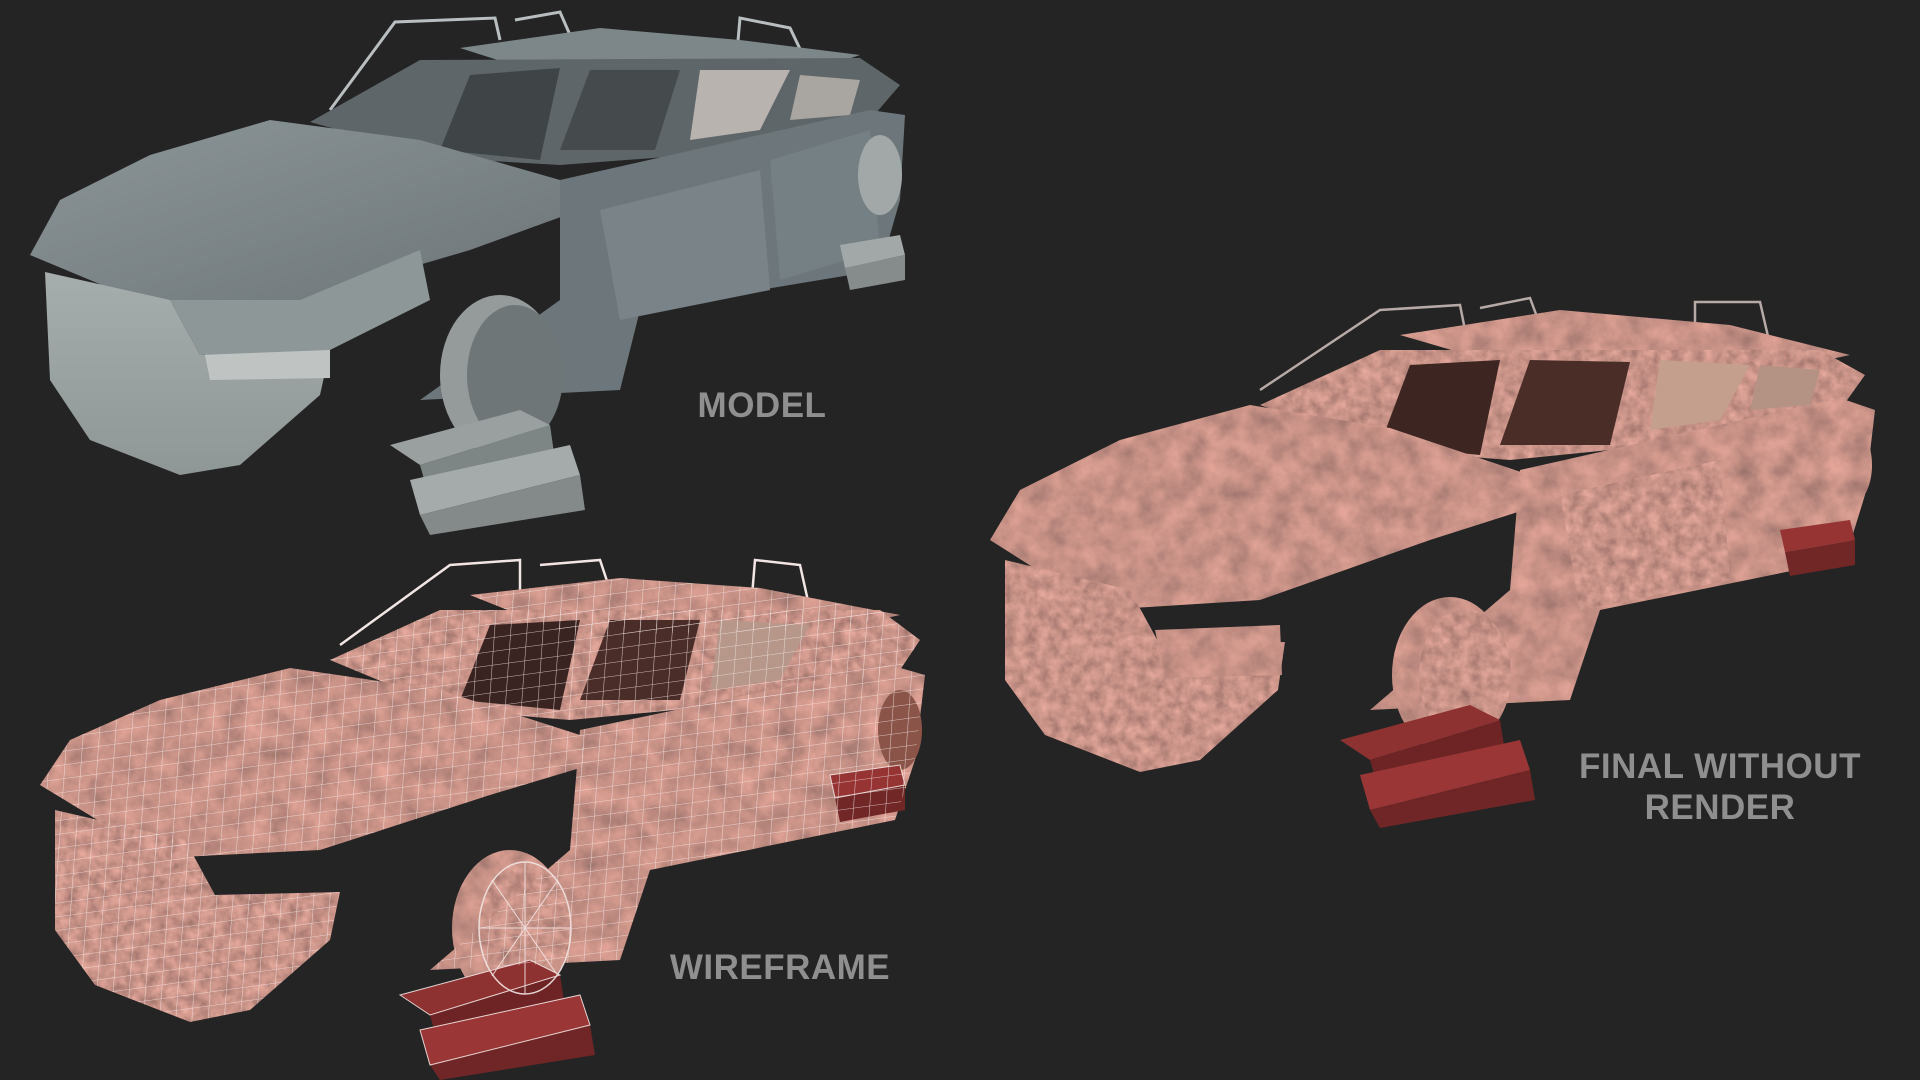 This screenshot has height=1080, width=1920. What do you see at coordinates (1720, 807) in the screenshot?
I see `final-label-line2: RENDER` at bounding box center [1720, 807].